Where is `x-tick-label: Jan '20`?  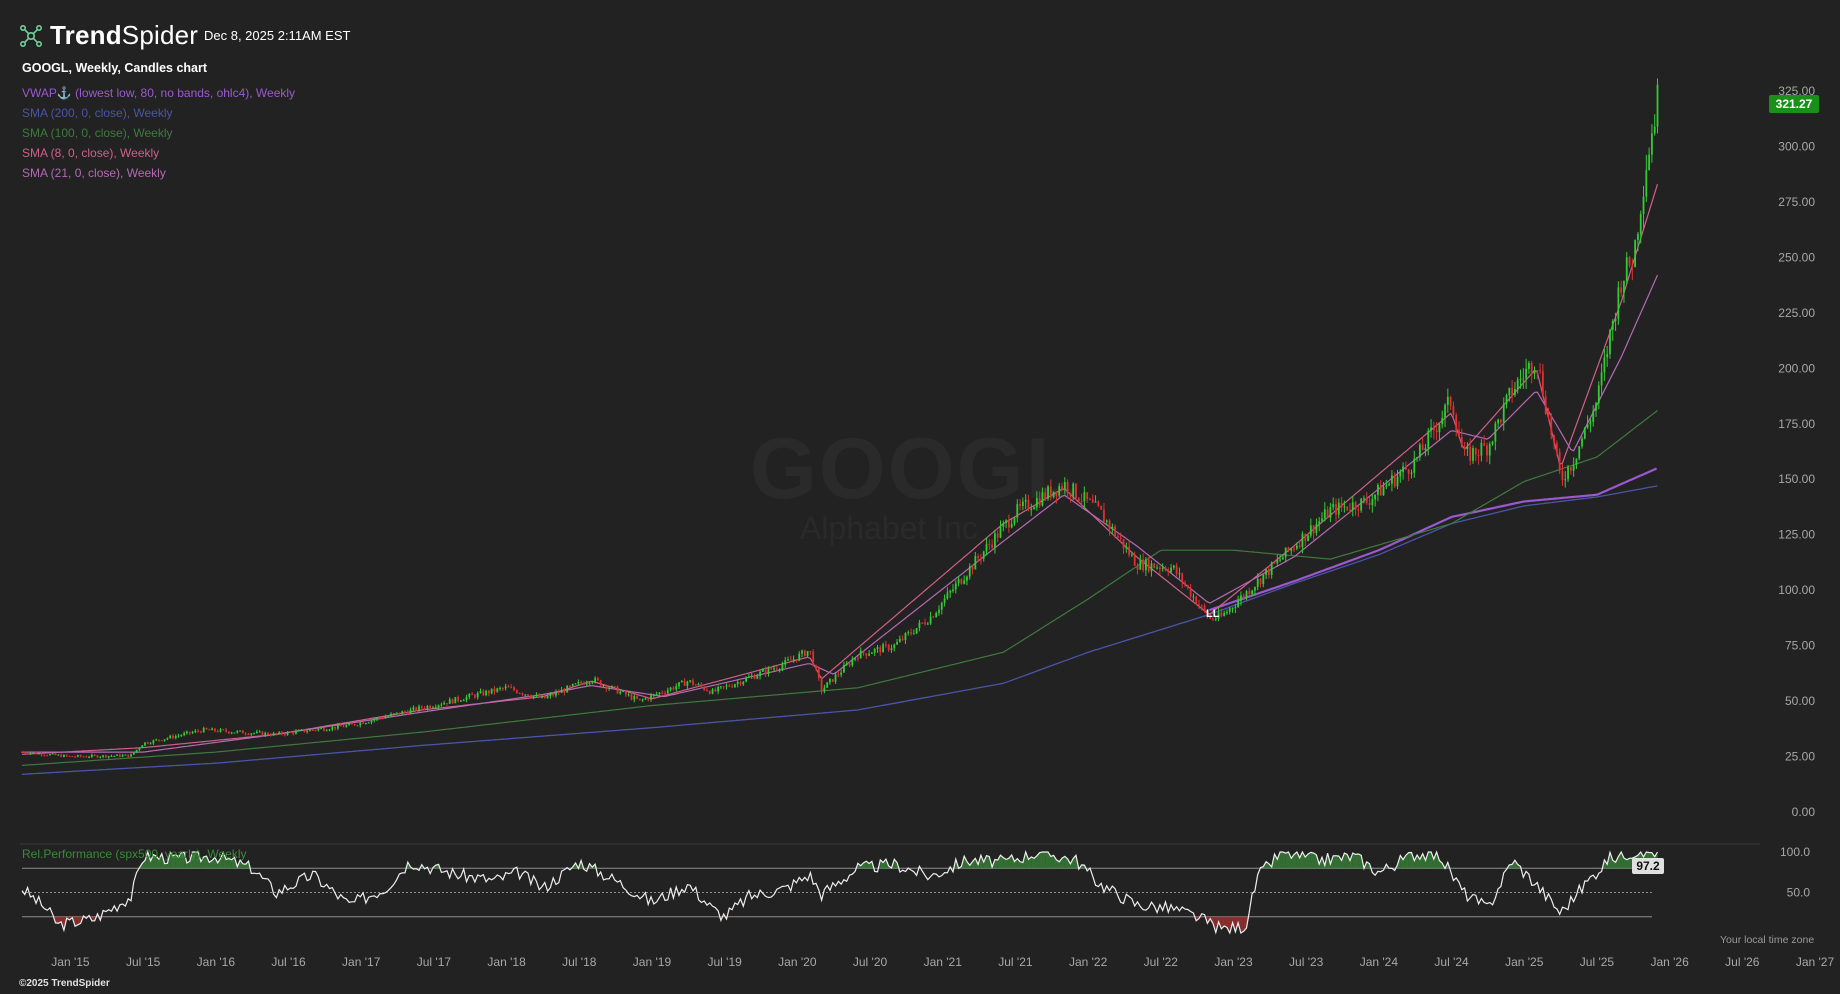 x-tick-label: Jan '20 is located at coordinates (797, 962).